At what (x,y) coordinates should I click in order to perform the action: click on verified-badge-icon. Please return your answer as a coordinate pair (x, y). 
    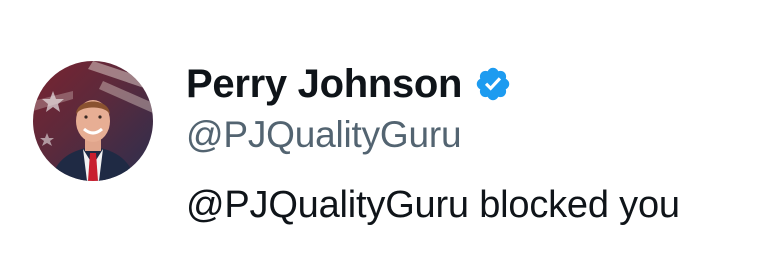
    Looking at the image, I should click on (493, 84).